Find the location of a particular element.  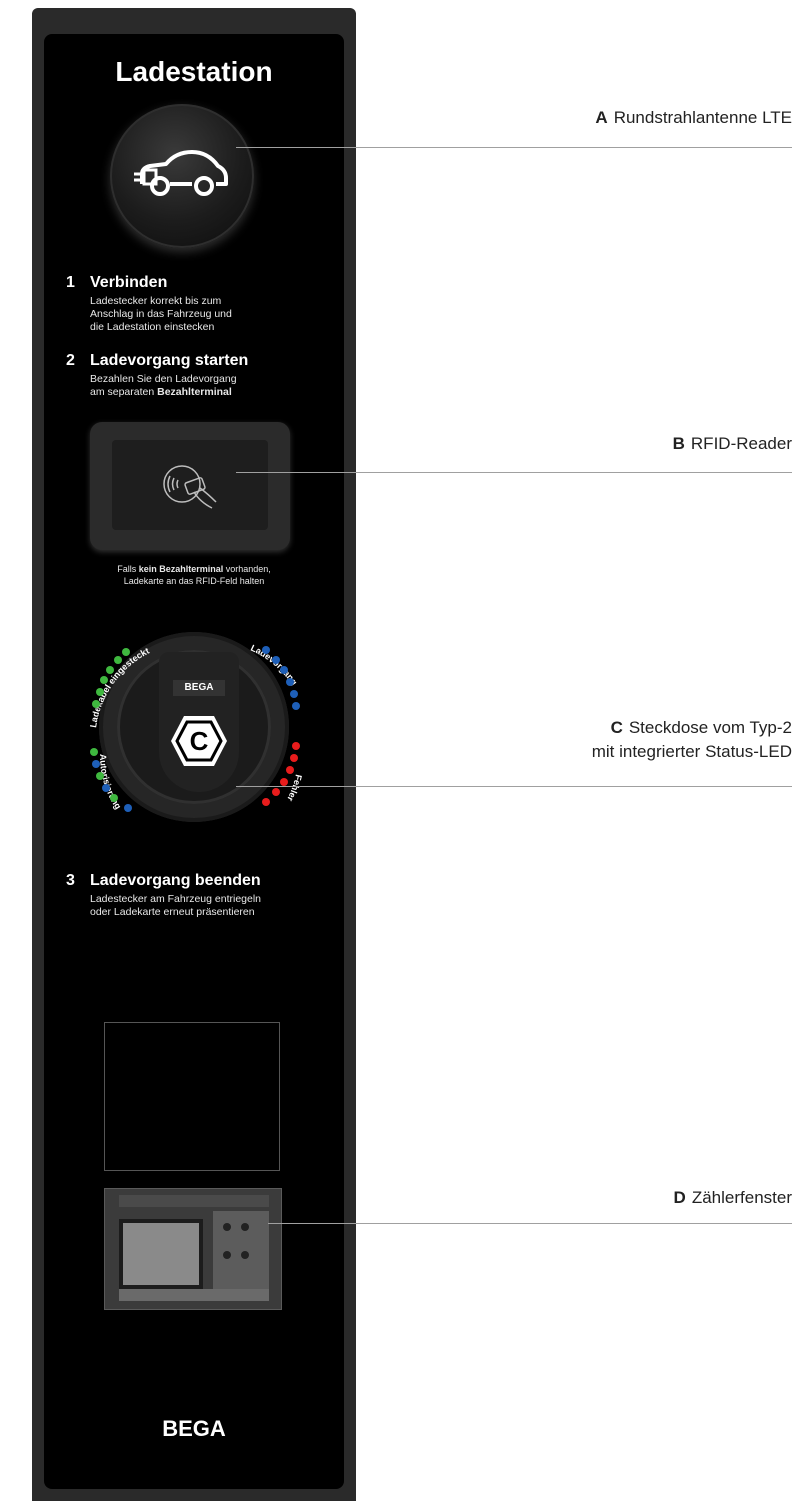

note-line: Falls kein Bezahlterminal vorhanden, is located at coordinates (194, 569).